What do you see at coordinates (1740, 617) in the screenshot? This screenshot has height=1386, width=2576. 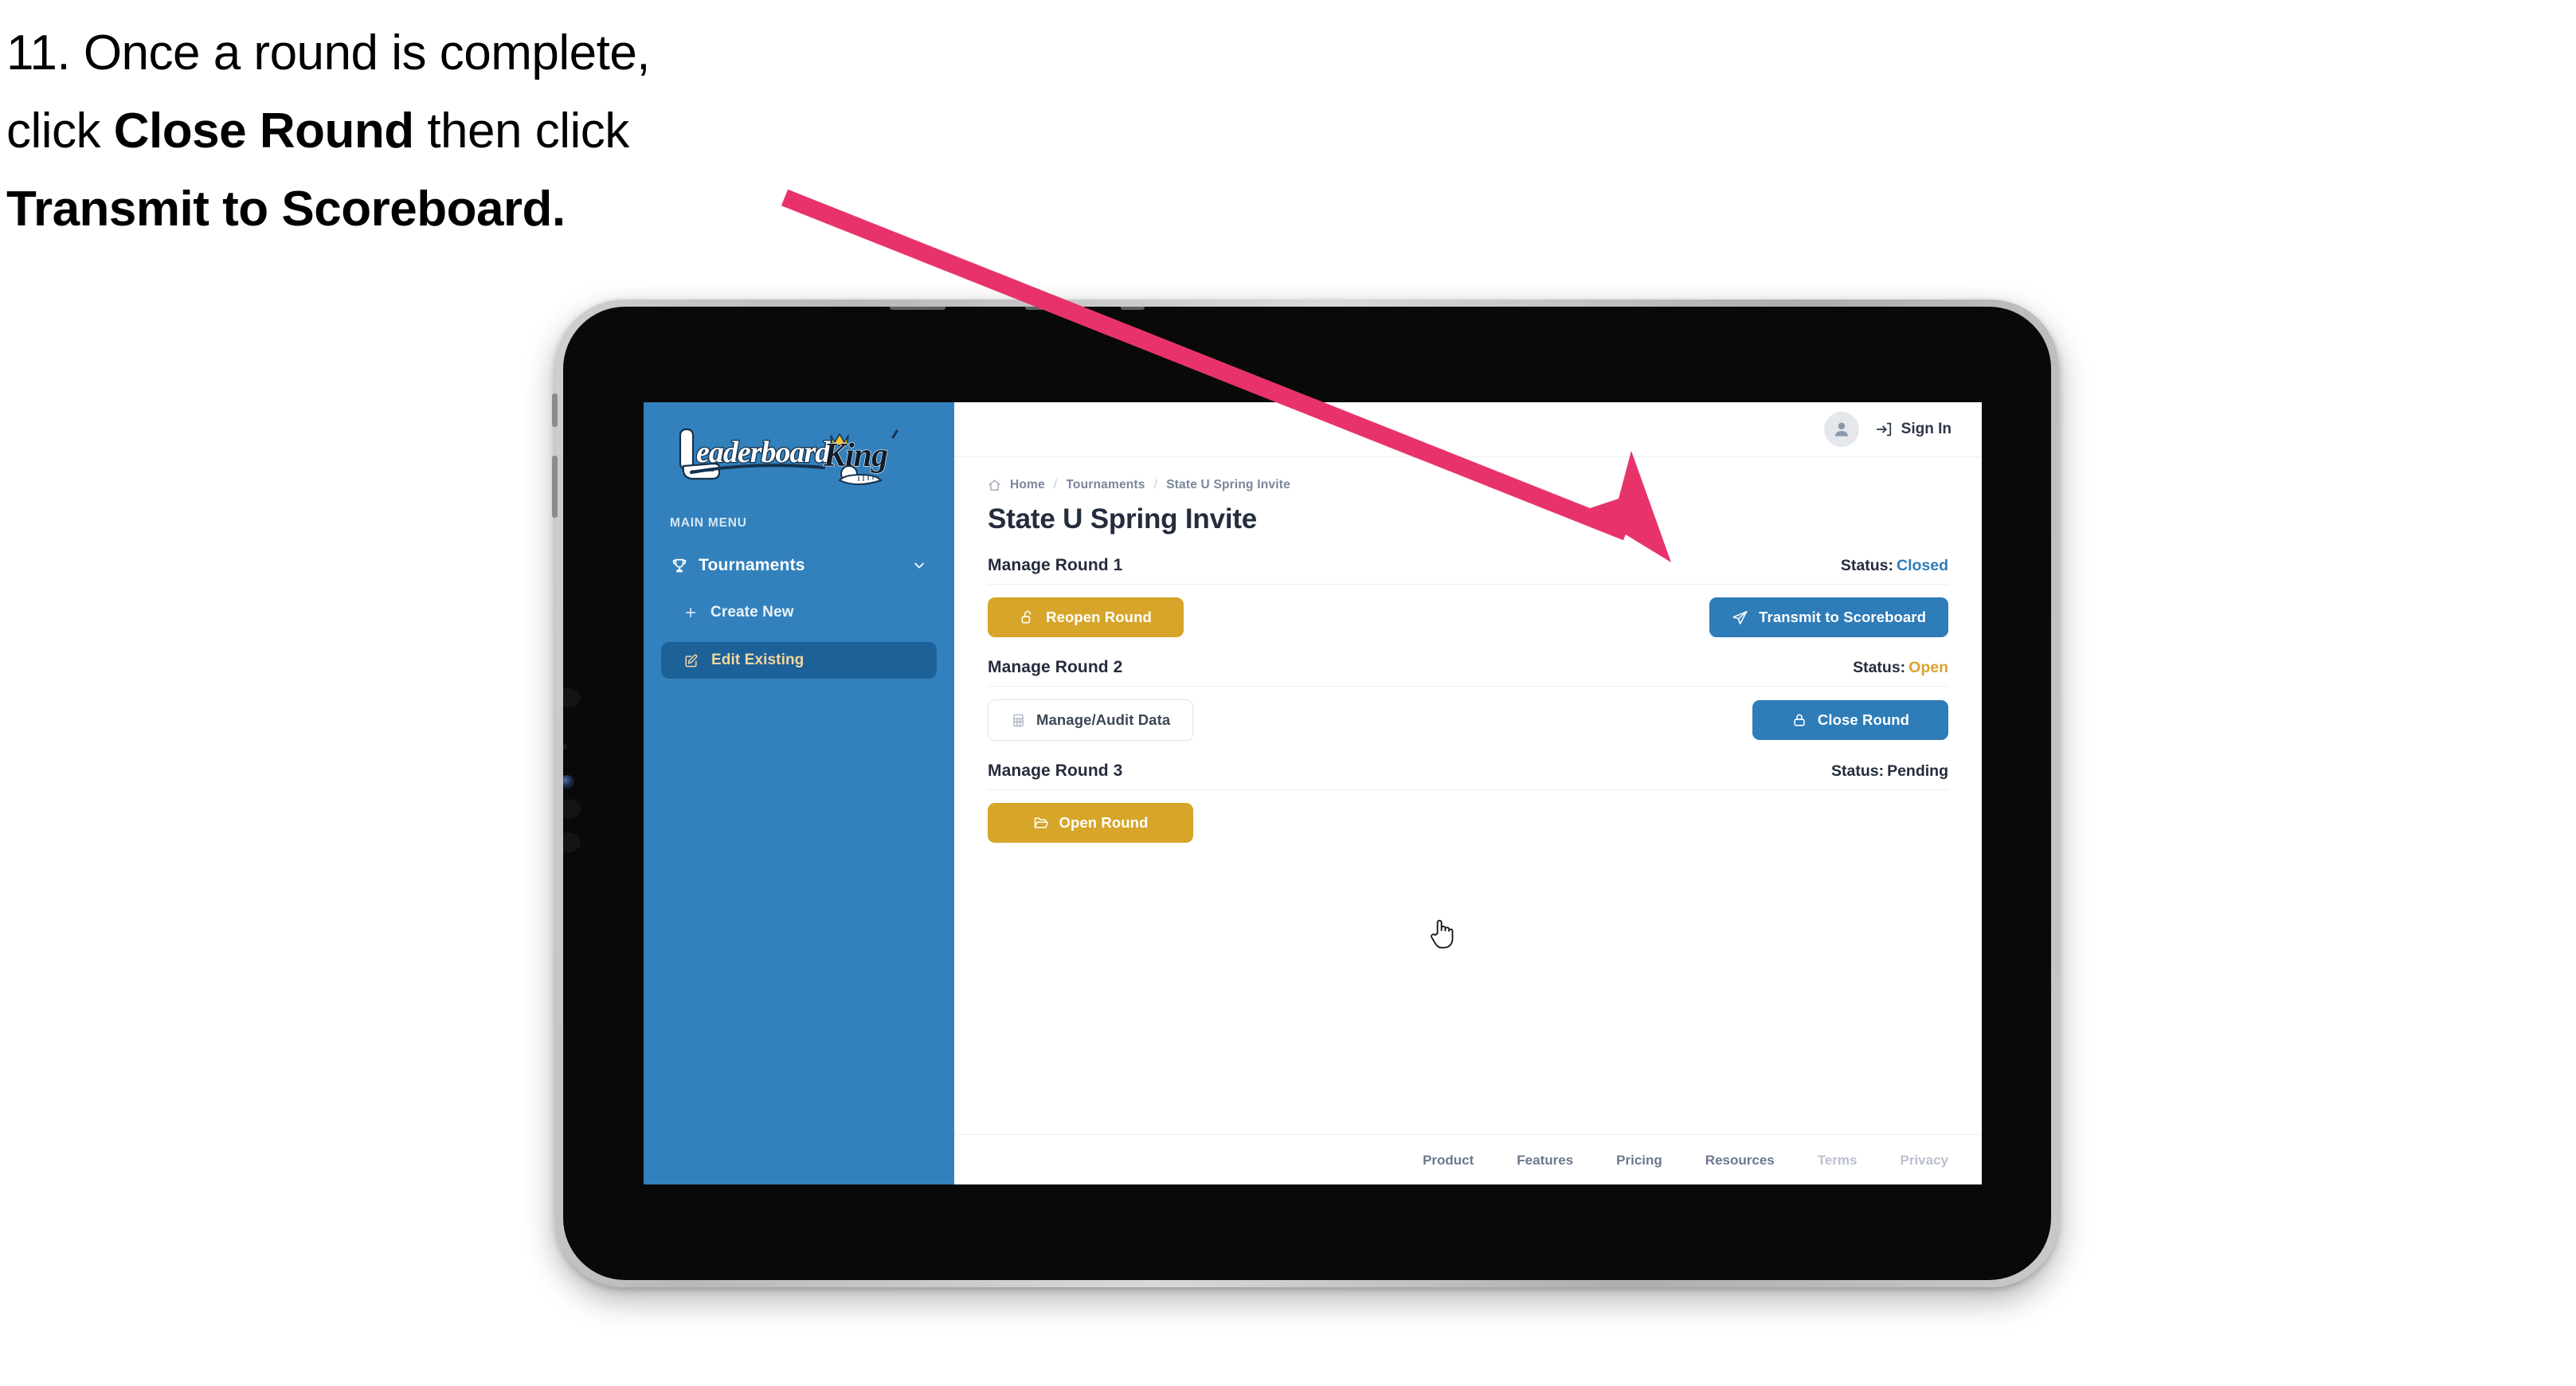 I see `paper-plane-icon` at bounding box center [1740, 617].